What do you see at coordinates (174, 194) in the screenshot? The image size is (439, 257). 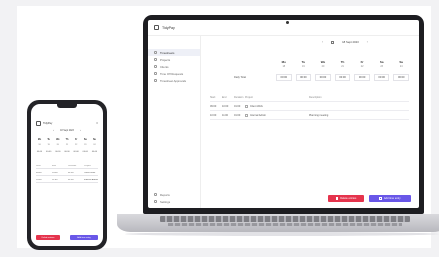 I see `sidebar-item-reports: Reports` at bounding box center [174, 194].